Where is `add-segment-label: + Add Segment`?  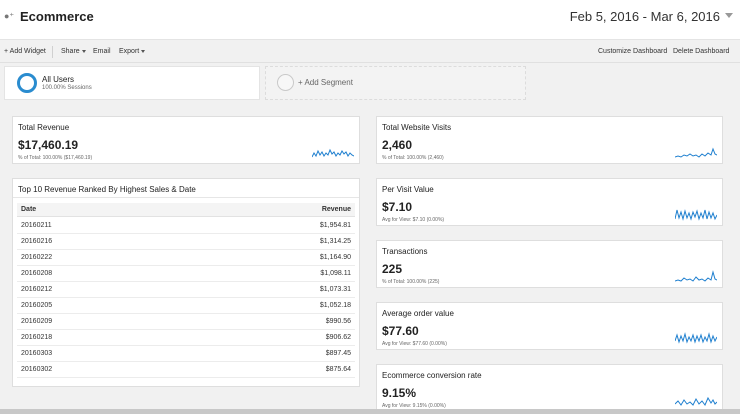
add-segment-label: + Add Segment is located at coordinates (325, 82).